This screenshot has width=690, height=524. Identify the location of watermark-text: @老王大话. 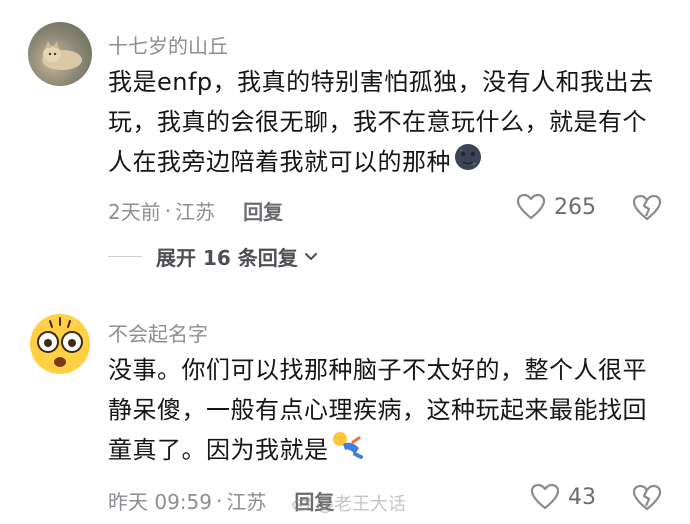
(361, 504).